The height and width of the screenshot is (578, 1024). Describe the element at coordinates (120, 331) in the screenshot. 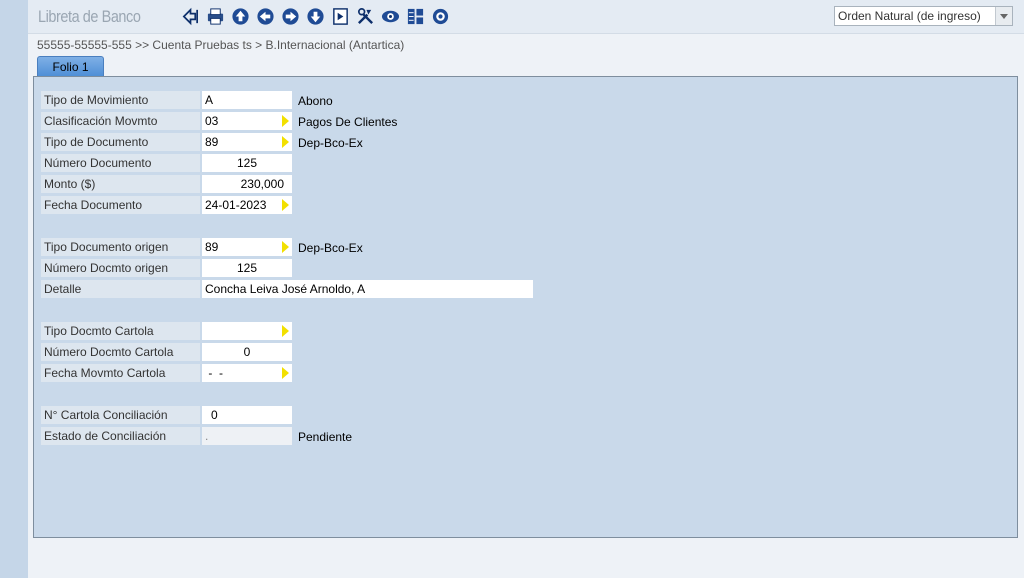

I see `label-tipo-doc-cartola: Tipo Docmto Cartola` at that location.